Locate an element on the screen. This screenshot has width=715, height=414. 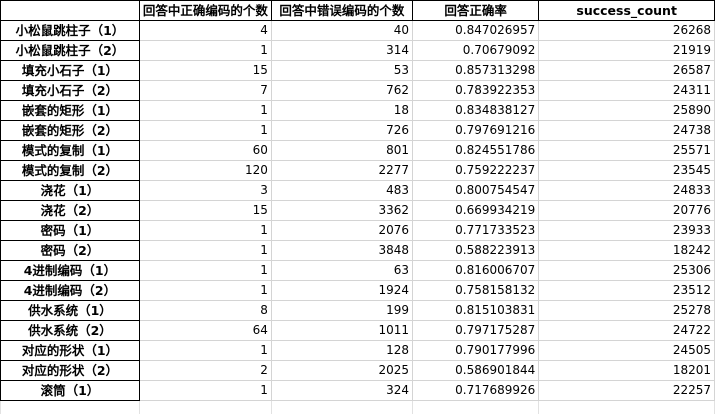
accuracy-cell: 0.797175287 is located at coordinates (475, 330).